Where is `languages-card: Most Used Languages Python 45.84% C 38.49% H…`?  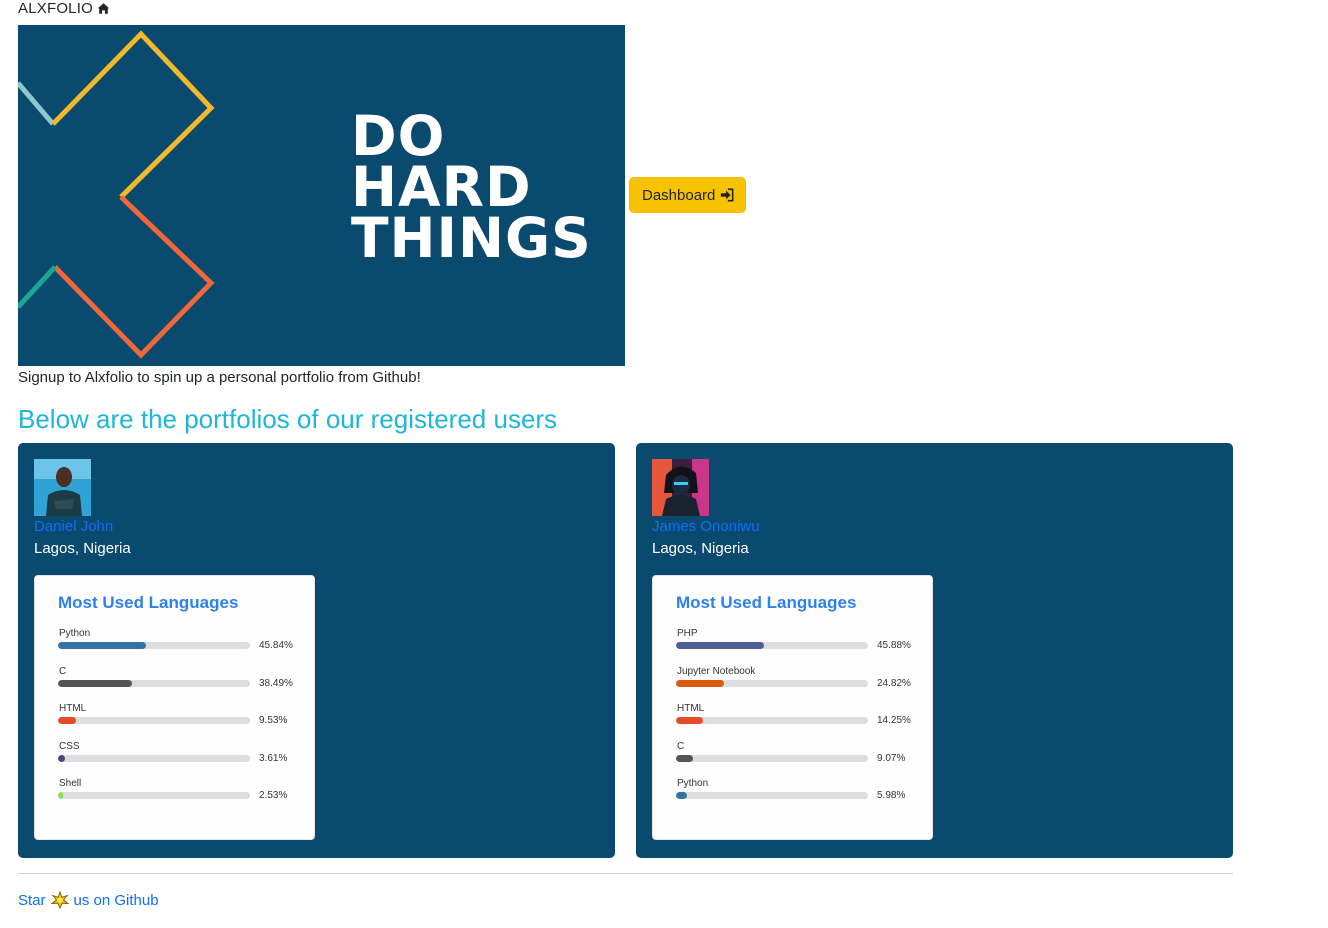 languages-card: Most Used Languages Python 45.84% C 38.49% H… is located at coordinates (174, 707).